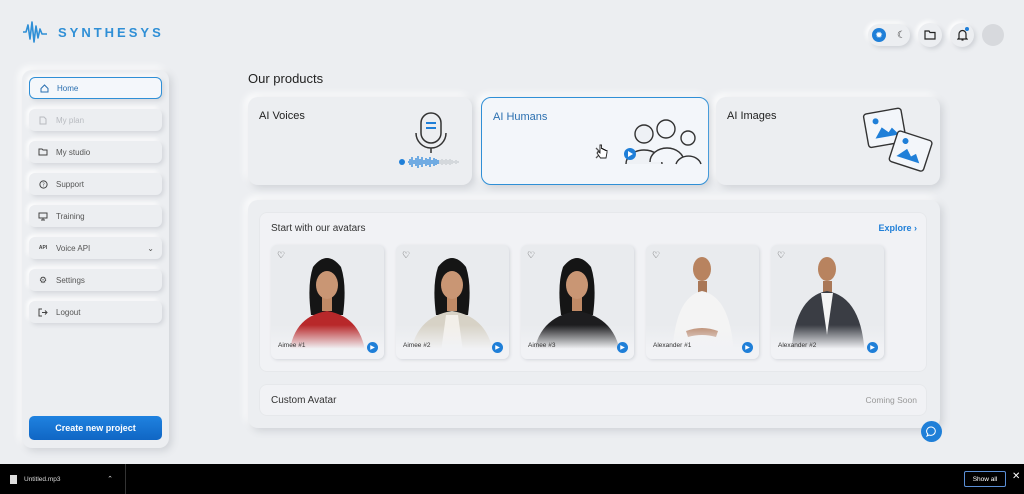  What do you see at coordinates (35, 32) in the screenshot?
I see `waveform-logo-icon` at bounding box center [35, 32].